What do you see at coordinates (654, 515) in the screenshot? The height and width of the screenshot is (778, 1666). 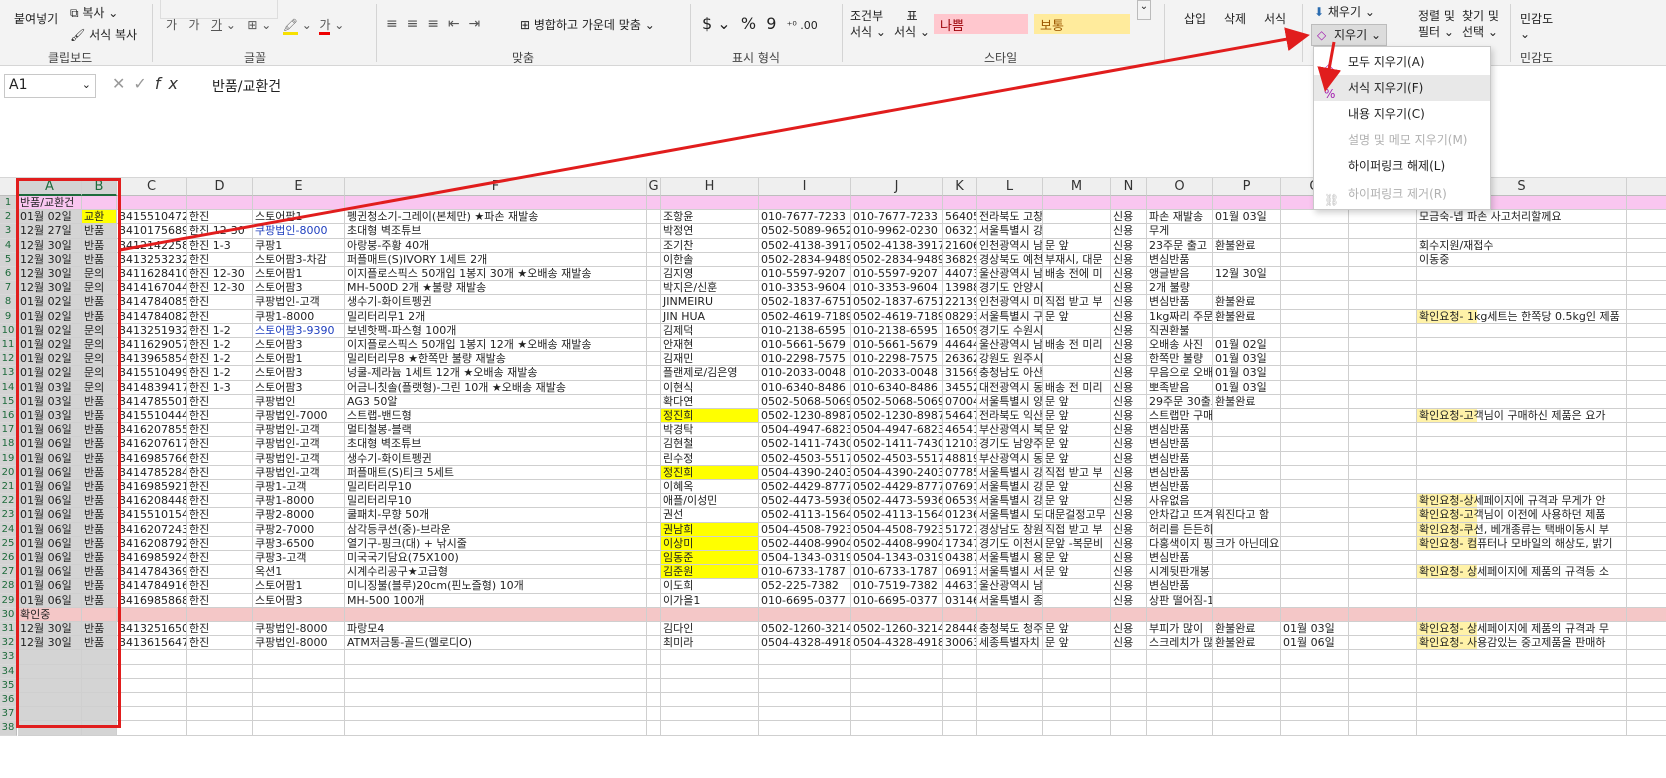 I see `cell-G23` at bounding box center [654, 515].